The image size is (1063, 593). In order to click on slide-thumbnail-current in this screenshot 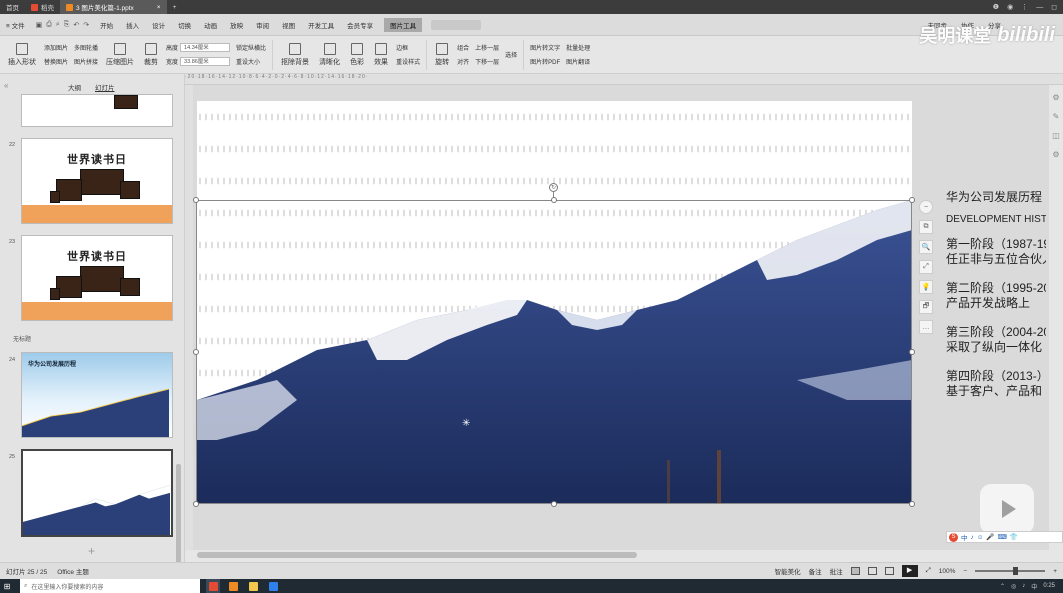, I will do `click(97, 493)`.